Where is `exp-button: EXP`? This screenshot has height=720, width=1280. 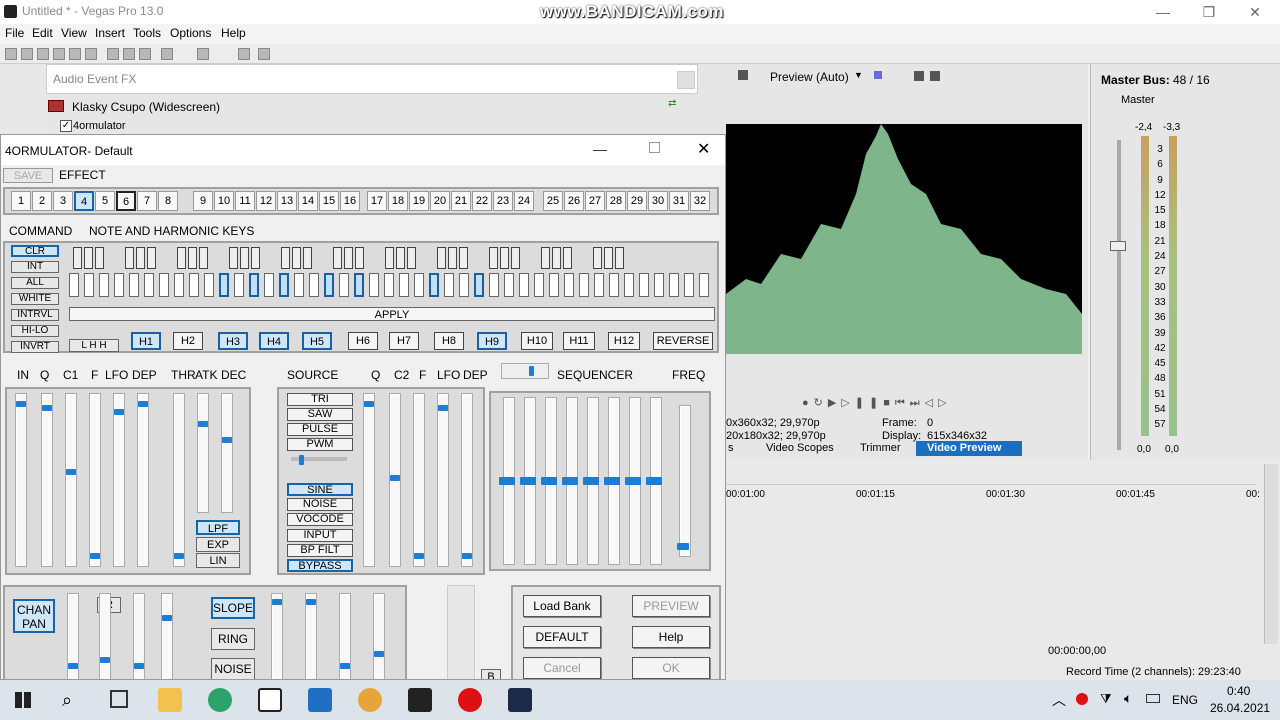
exp-button: EXP is located at coordinates (218, 544).